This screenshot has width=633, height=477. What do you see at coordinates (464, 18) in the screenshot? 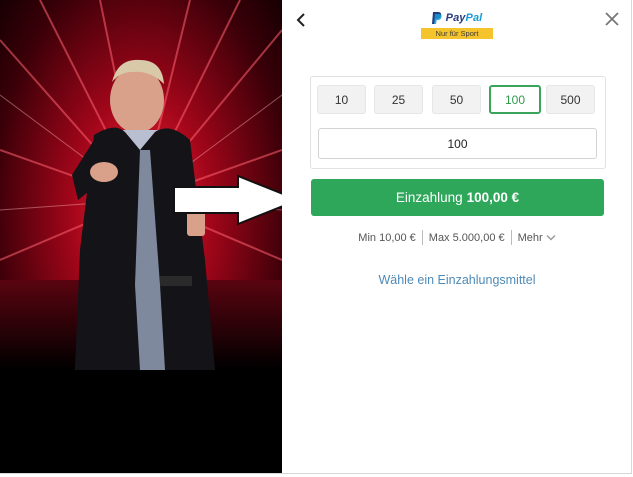
I see `paypal-wordmark: PayPal` at bounding box center [464, 18].